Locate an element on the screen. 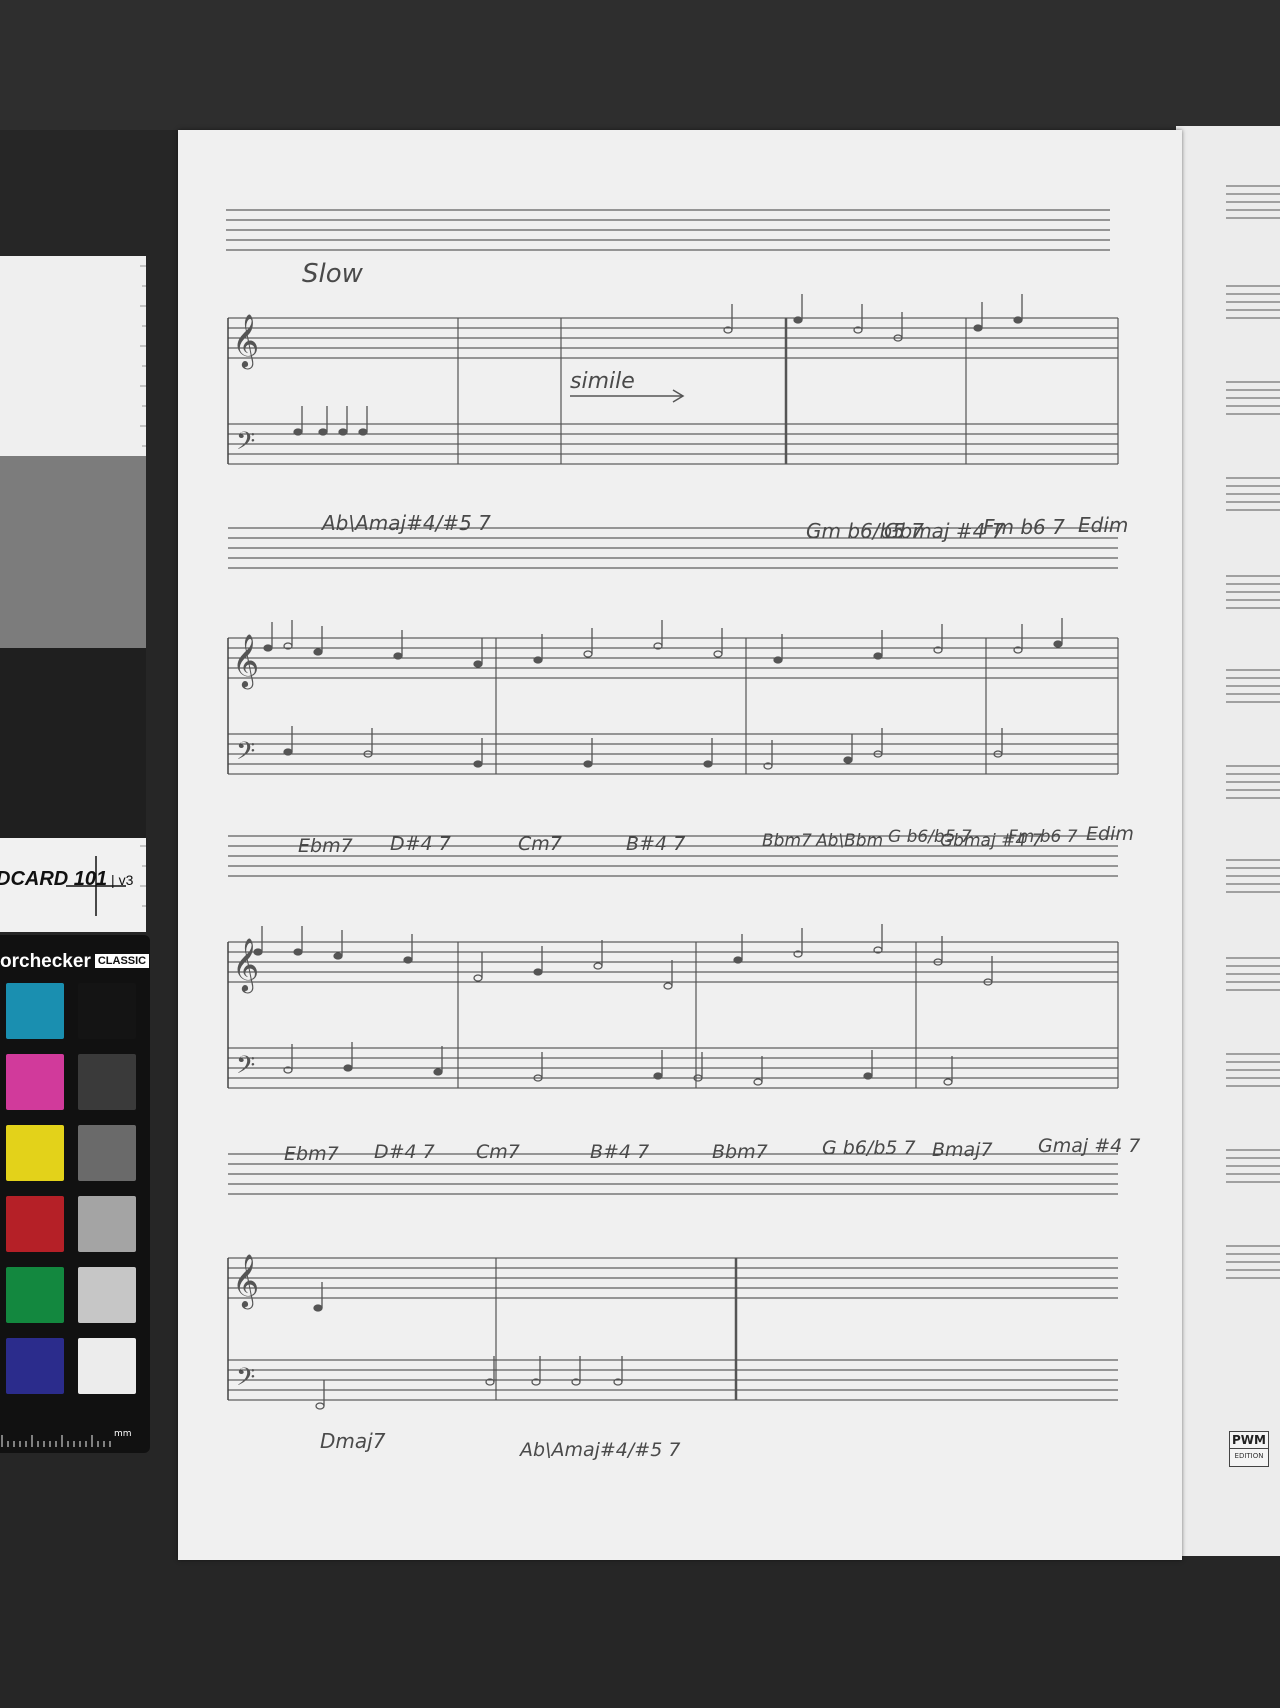 This screenshot has width=1280, height=1708. chord-d4-3: D#4 7 is located at coordinates (404, 1152).